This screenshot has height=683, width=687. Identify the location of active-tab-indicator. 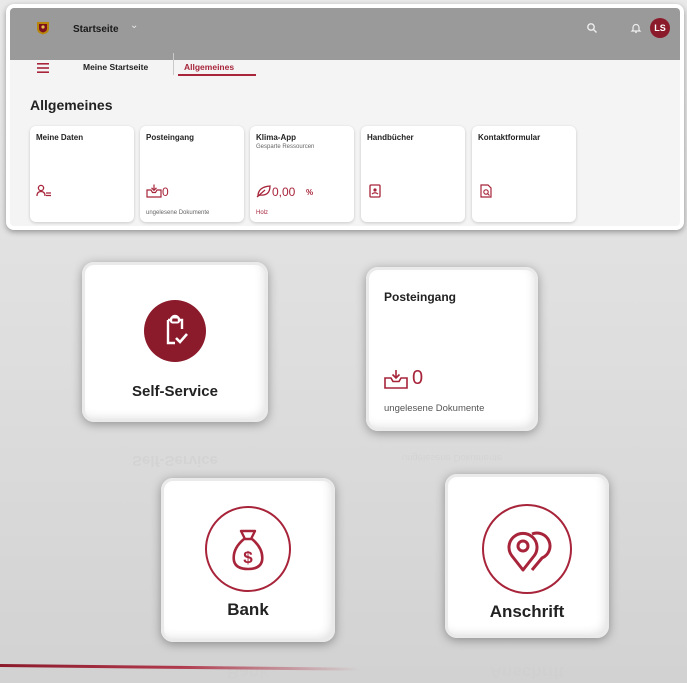
(217, 75).